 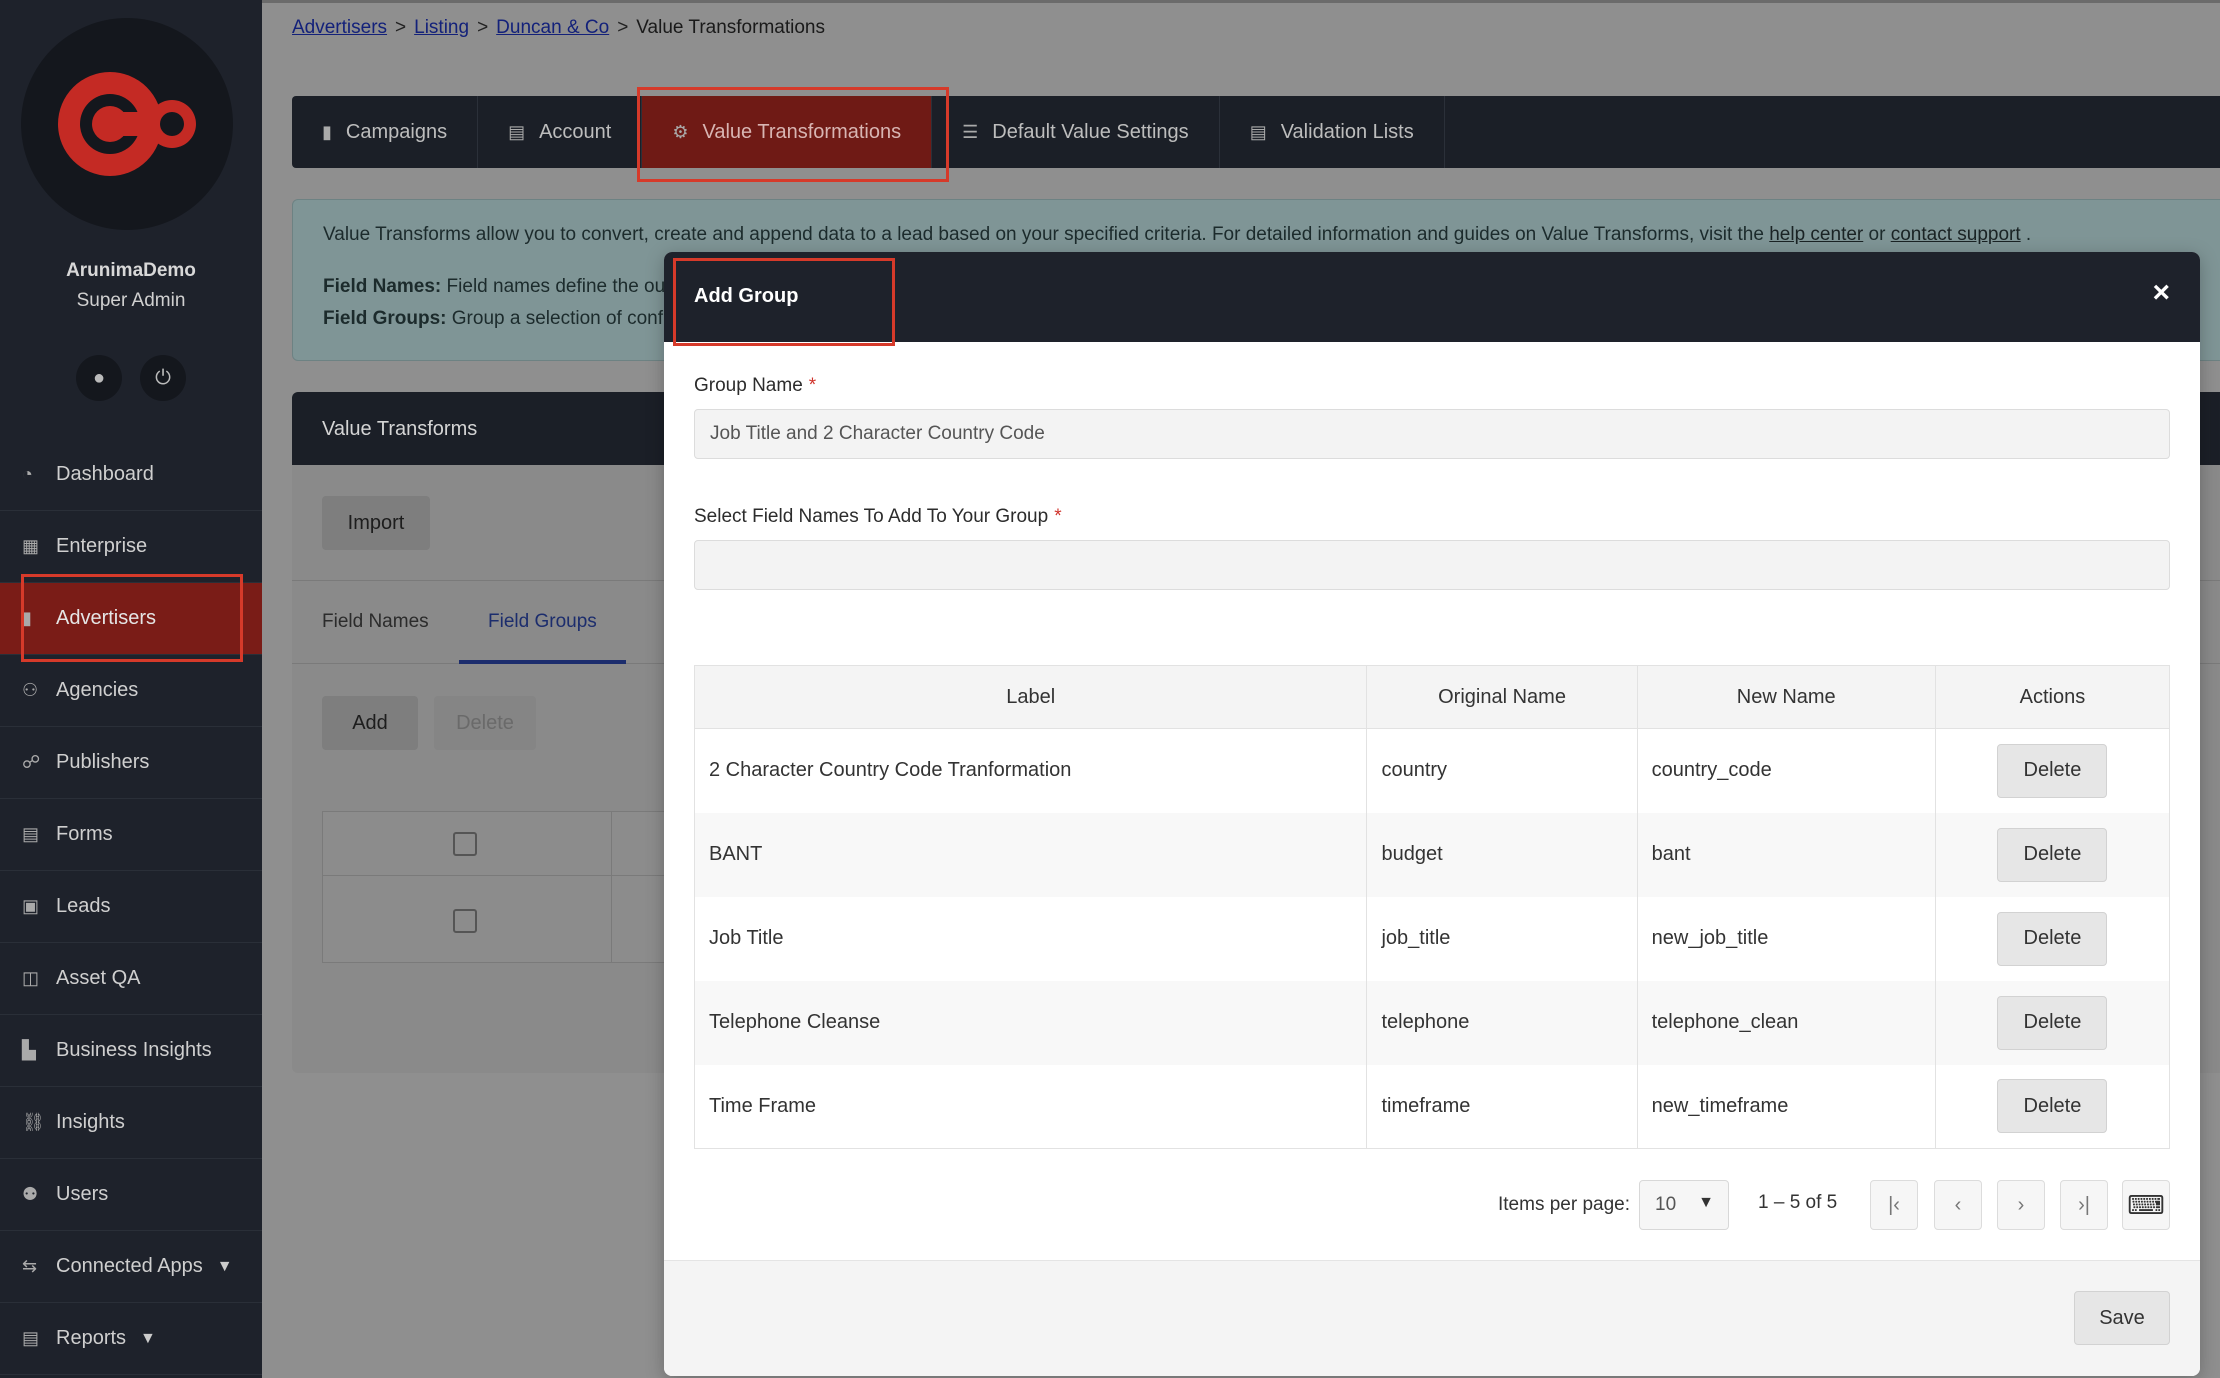 I want to click on caret-down-icon: ▼, so click(x=1706, y=1202).